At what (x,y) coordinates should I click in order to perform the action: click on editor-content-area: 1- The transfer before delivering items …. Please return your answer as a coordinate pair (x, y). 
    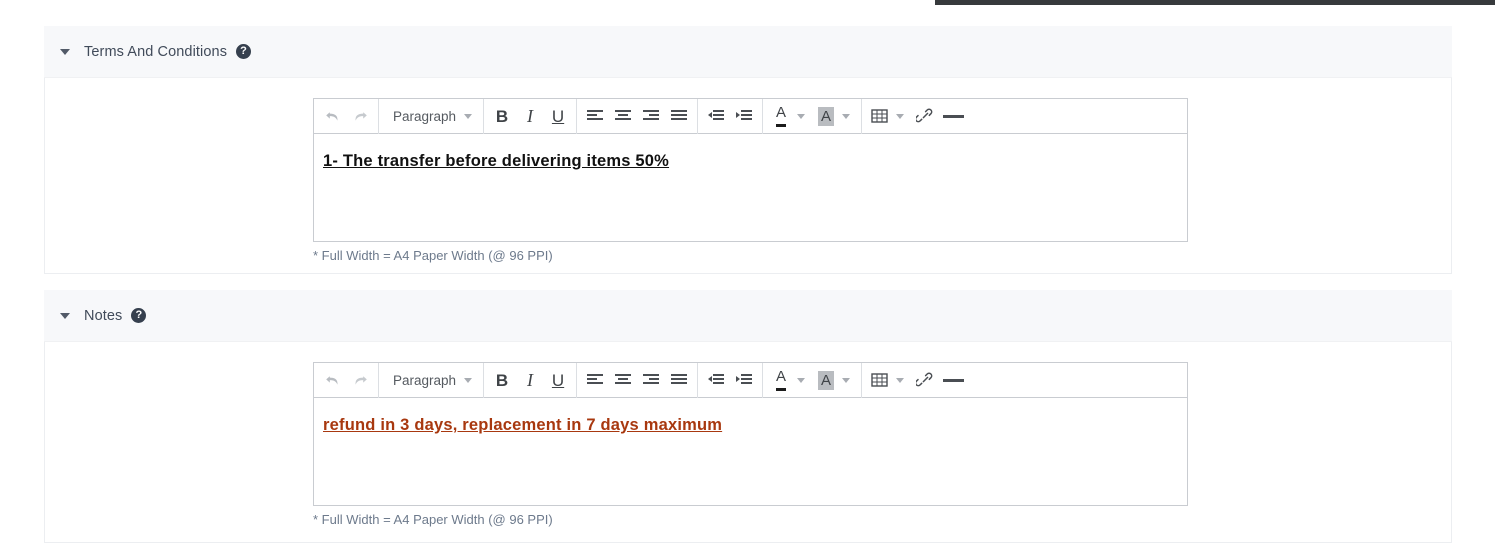
    Looking at the image, I should click on (750, 187).